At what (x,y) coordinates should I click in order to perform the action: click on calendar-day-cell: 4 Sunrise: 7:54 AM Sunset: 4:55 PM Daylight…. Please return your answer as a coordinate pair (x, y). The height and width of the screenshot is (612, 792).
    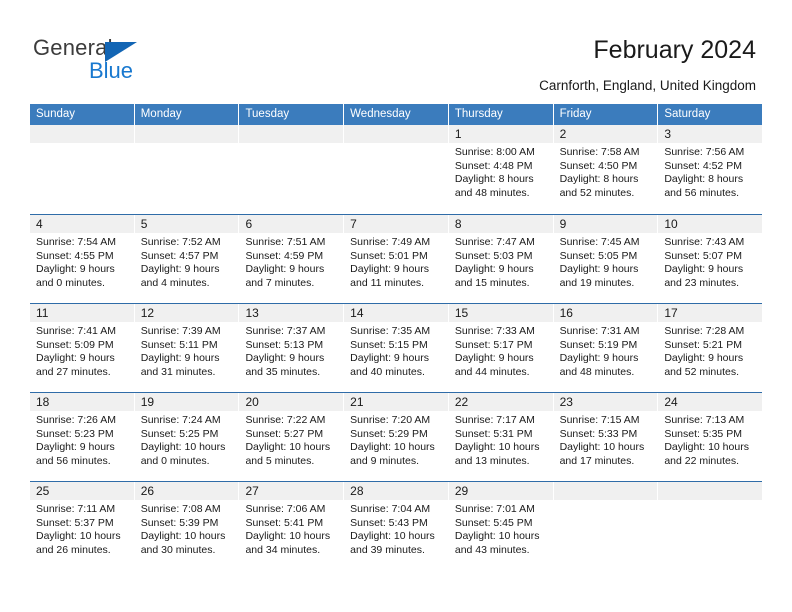
    Looking at the image, I should click on (82, 259).